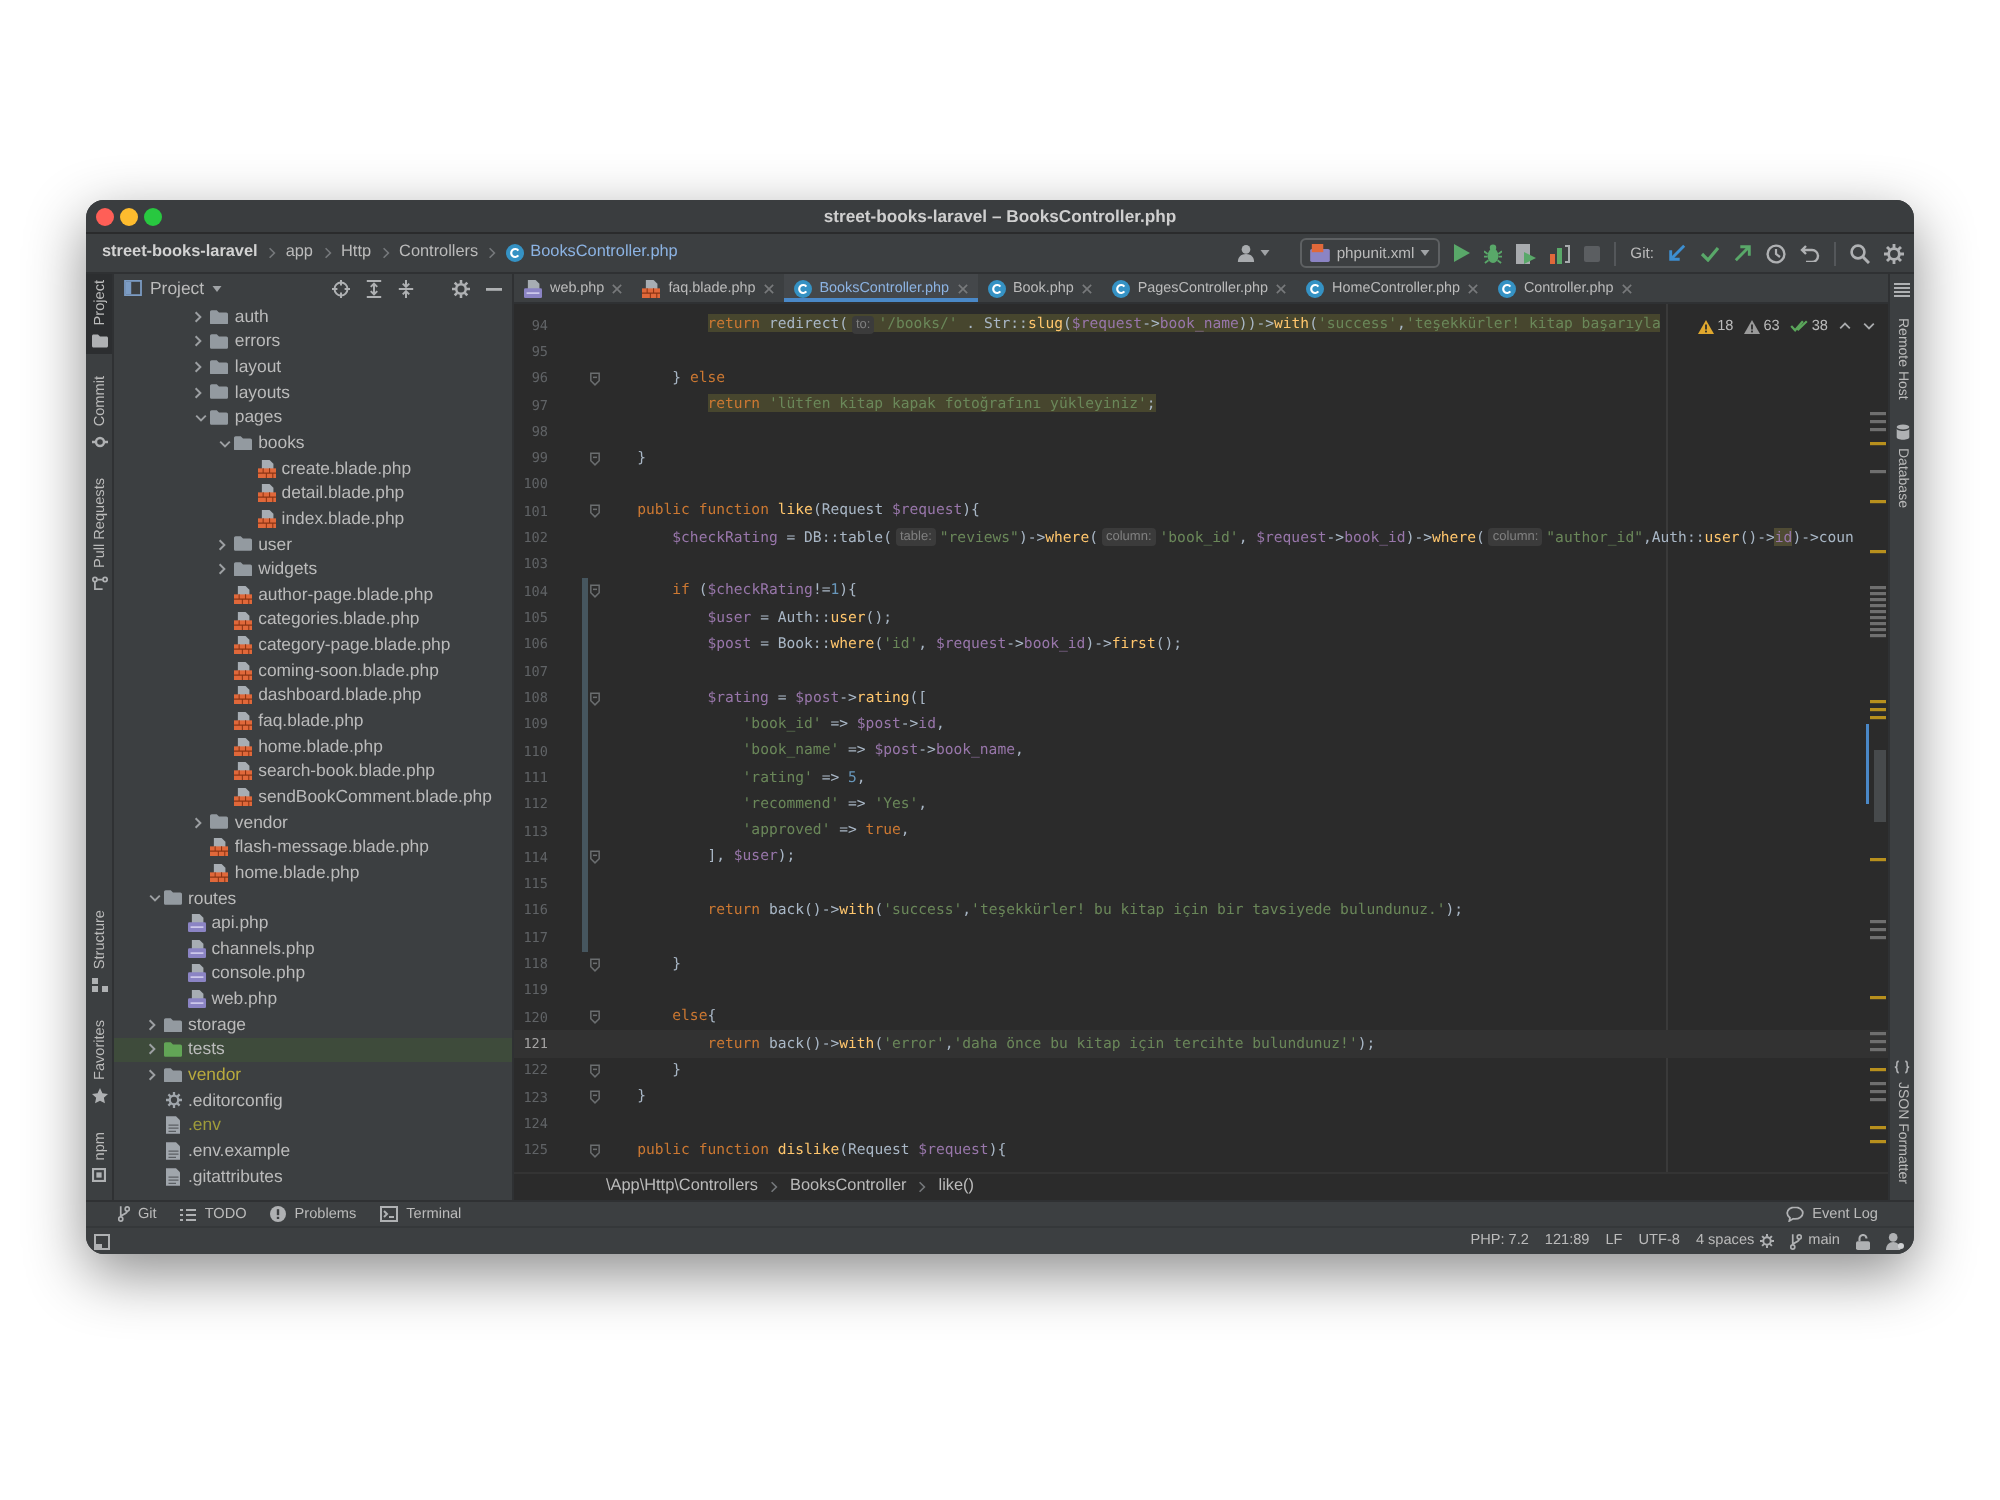  What do you see at coordinates (327, 620) in the screenshot?
I see `tree-item: categories.blade.php` at bounding box center [327, 620].